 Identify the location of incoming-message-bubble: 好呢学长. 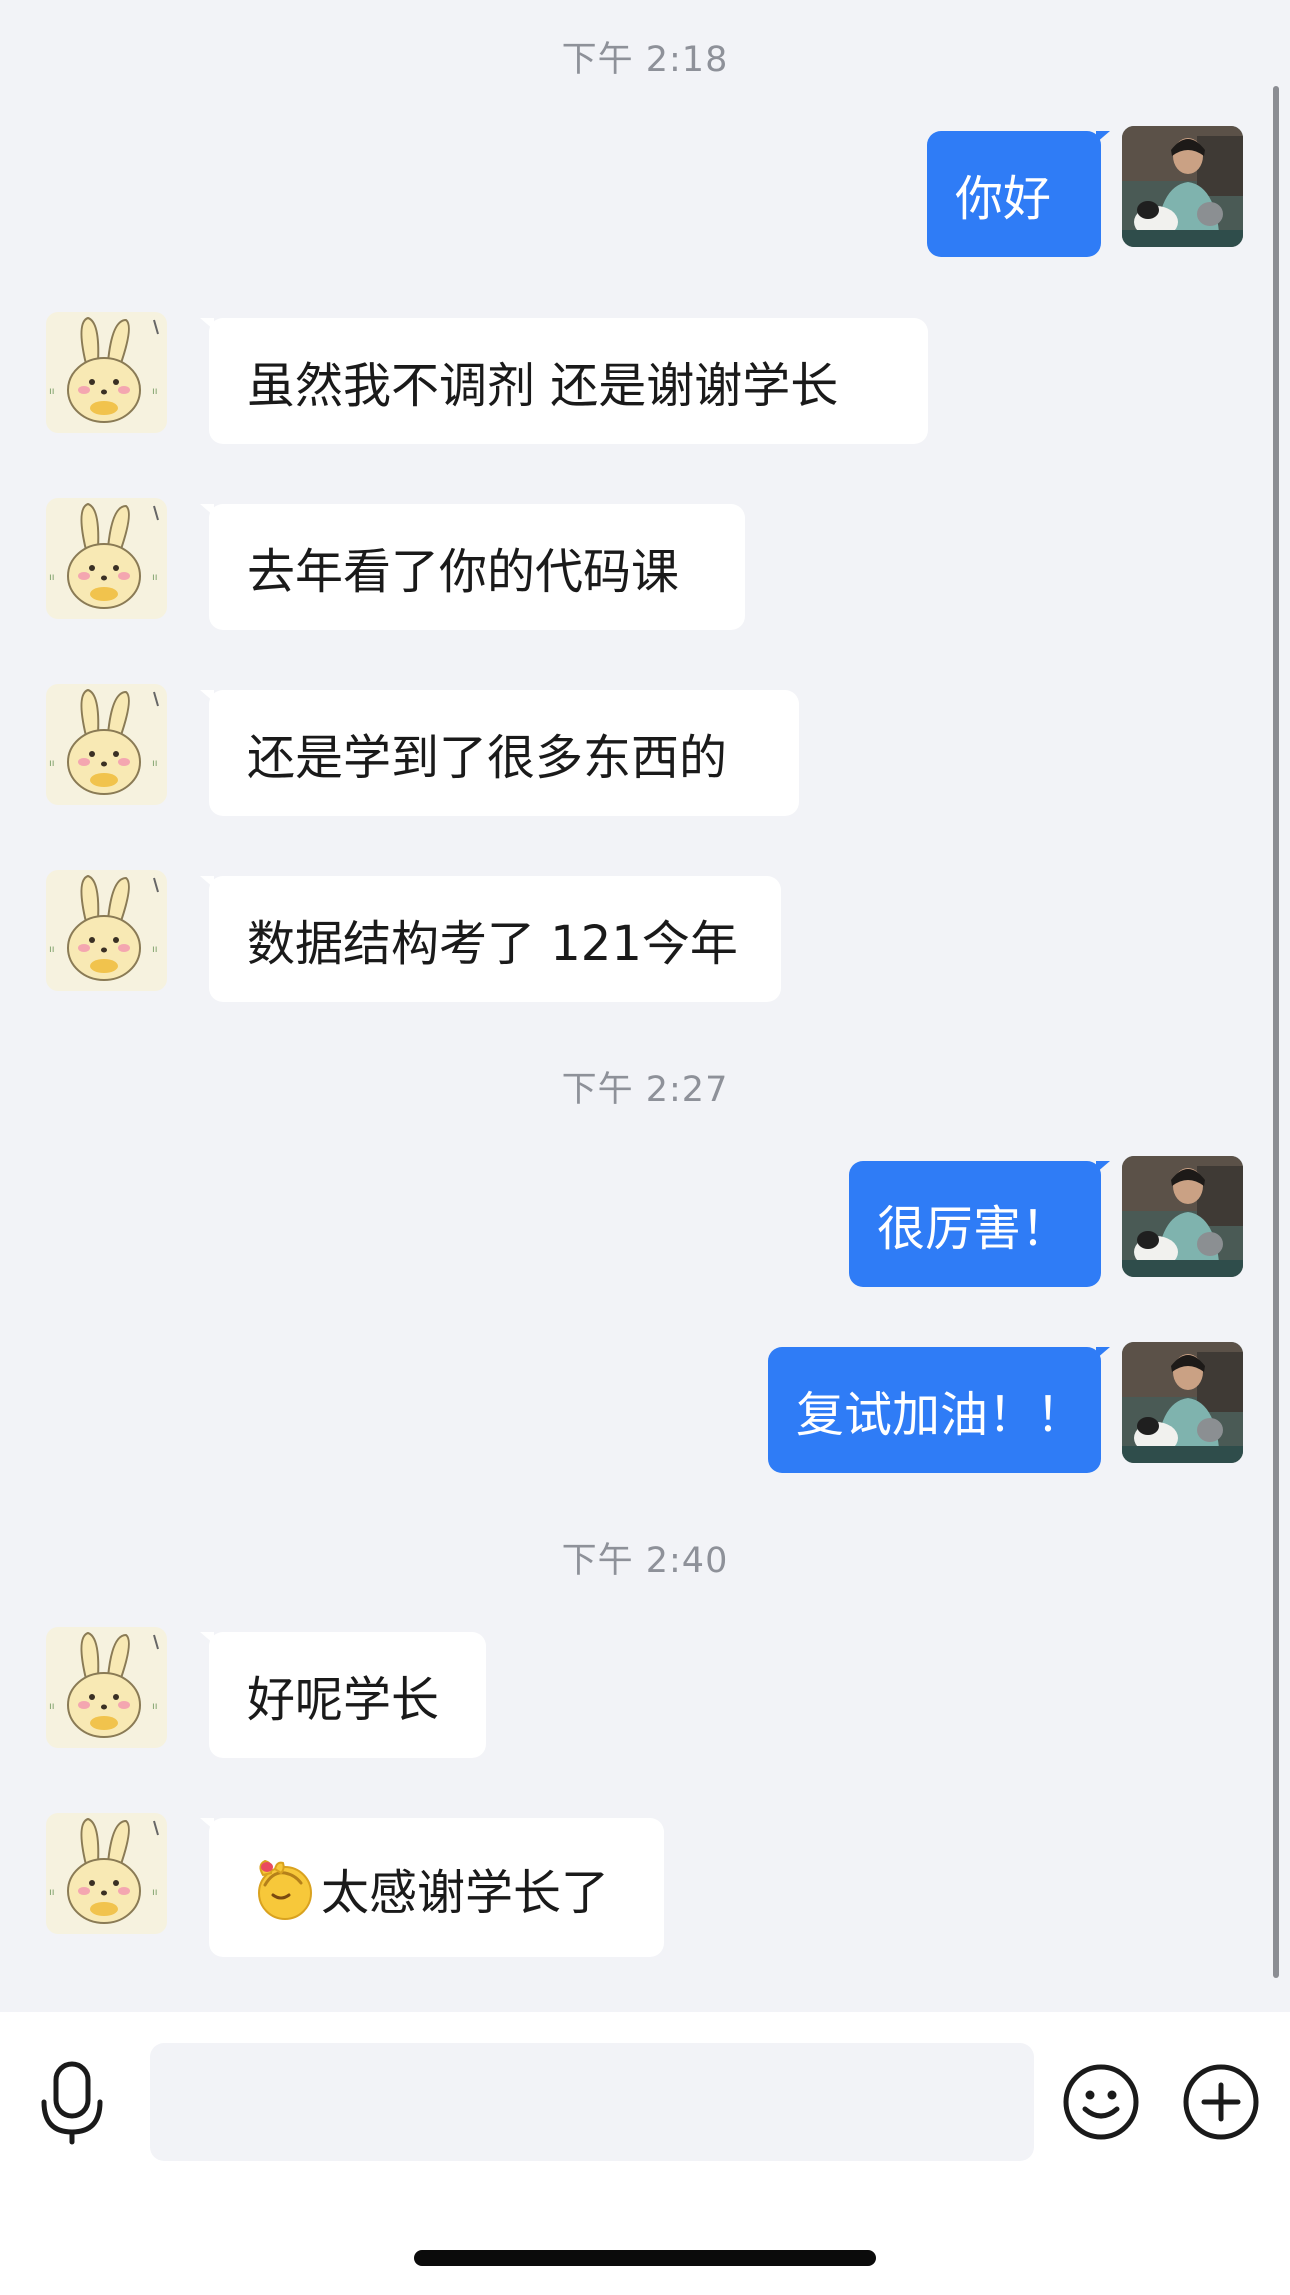
(343, 1695).